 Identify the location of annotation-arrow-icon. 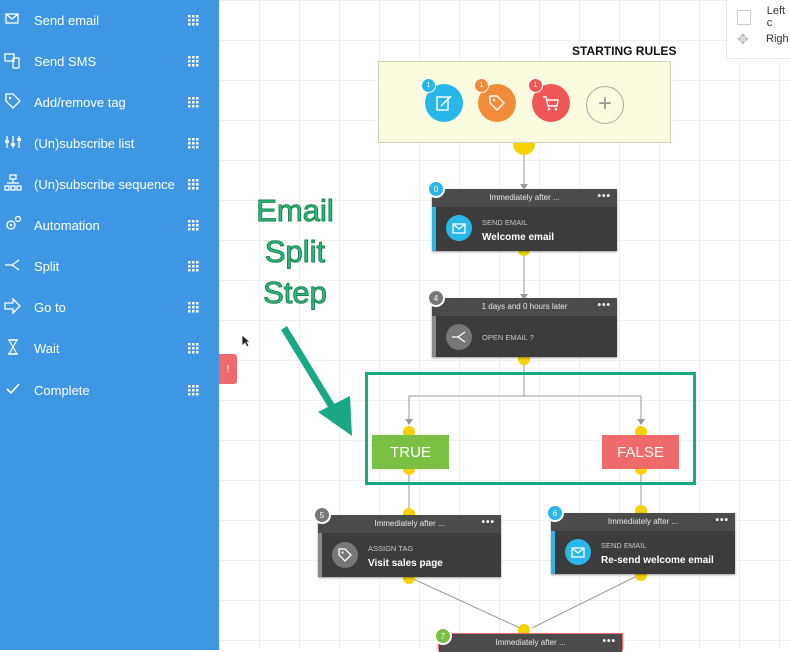
(316, 381).